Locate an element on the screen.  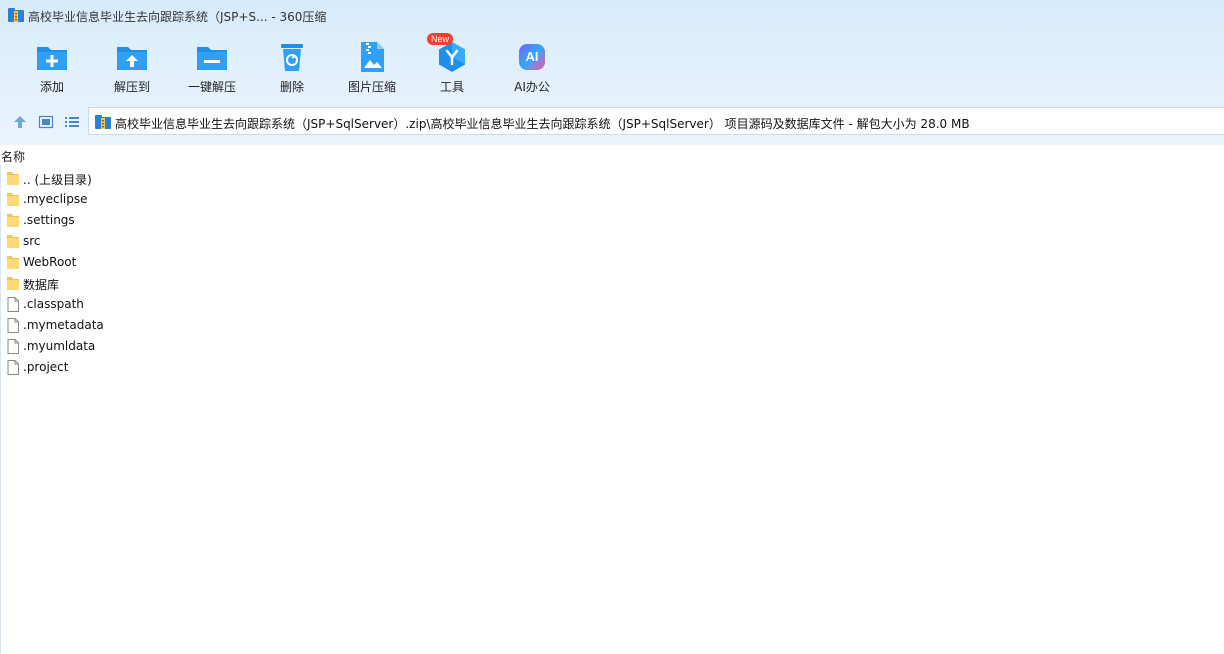
column-name-label: 名称 is located at coordinates (13, 157).